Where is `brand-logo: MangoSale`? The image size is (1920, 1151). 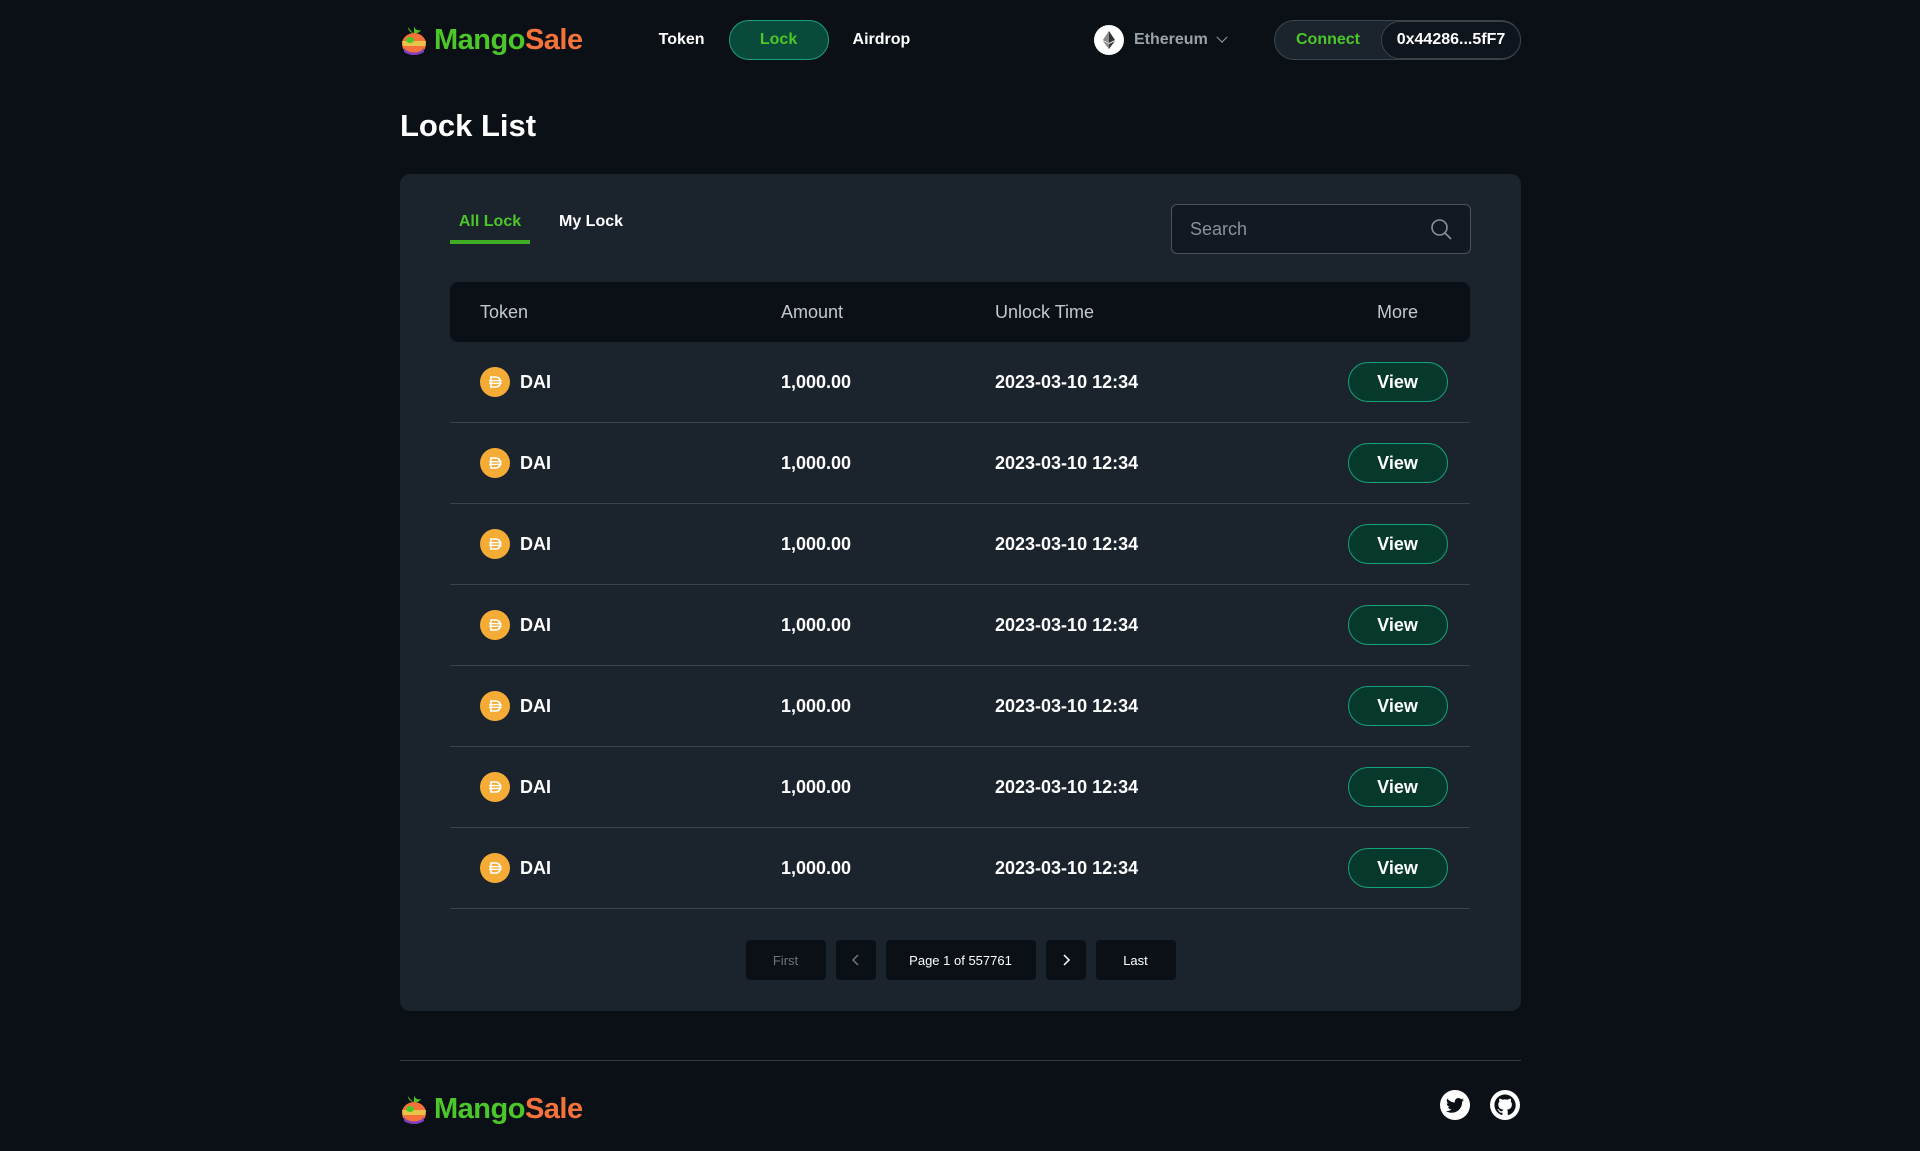
brand-logo: MangoSale is located at coordinates (491, 40).